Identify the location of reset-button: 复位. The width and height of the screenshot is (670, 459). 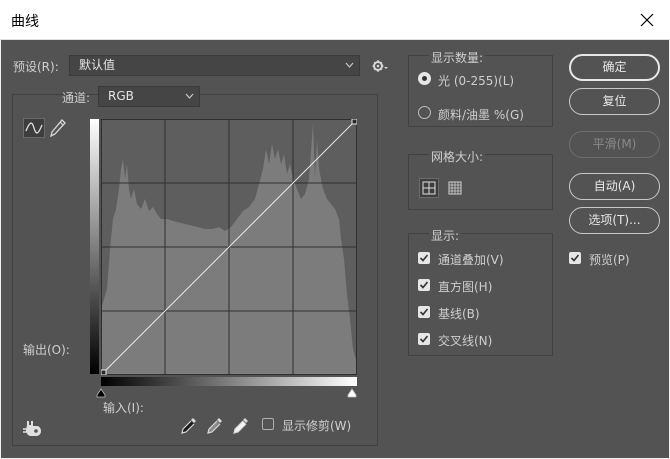
(614, 101).